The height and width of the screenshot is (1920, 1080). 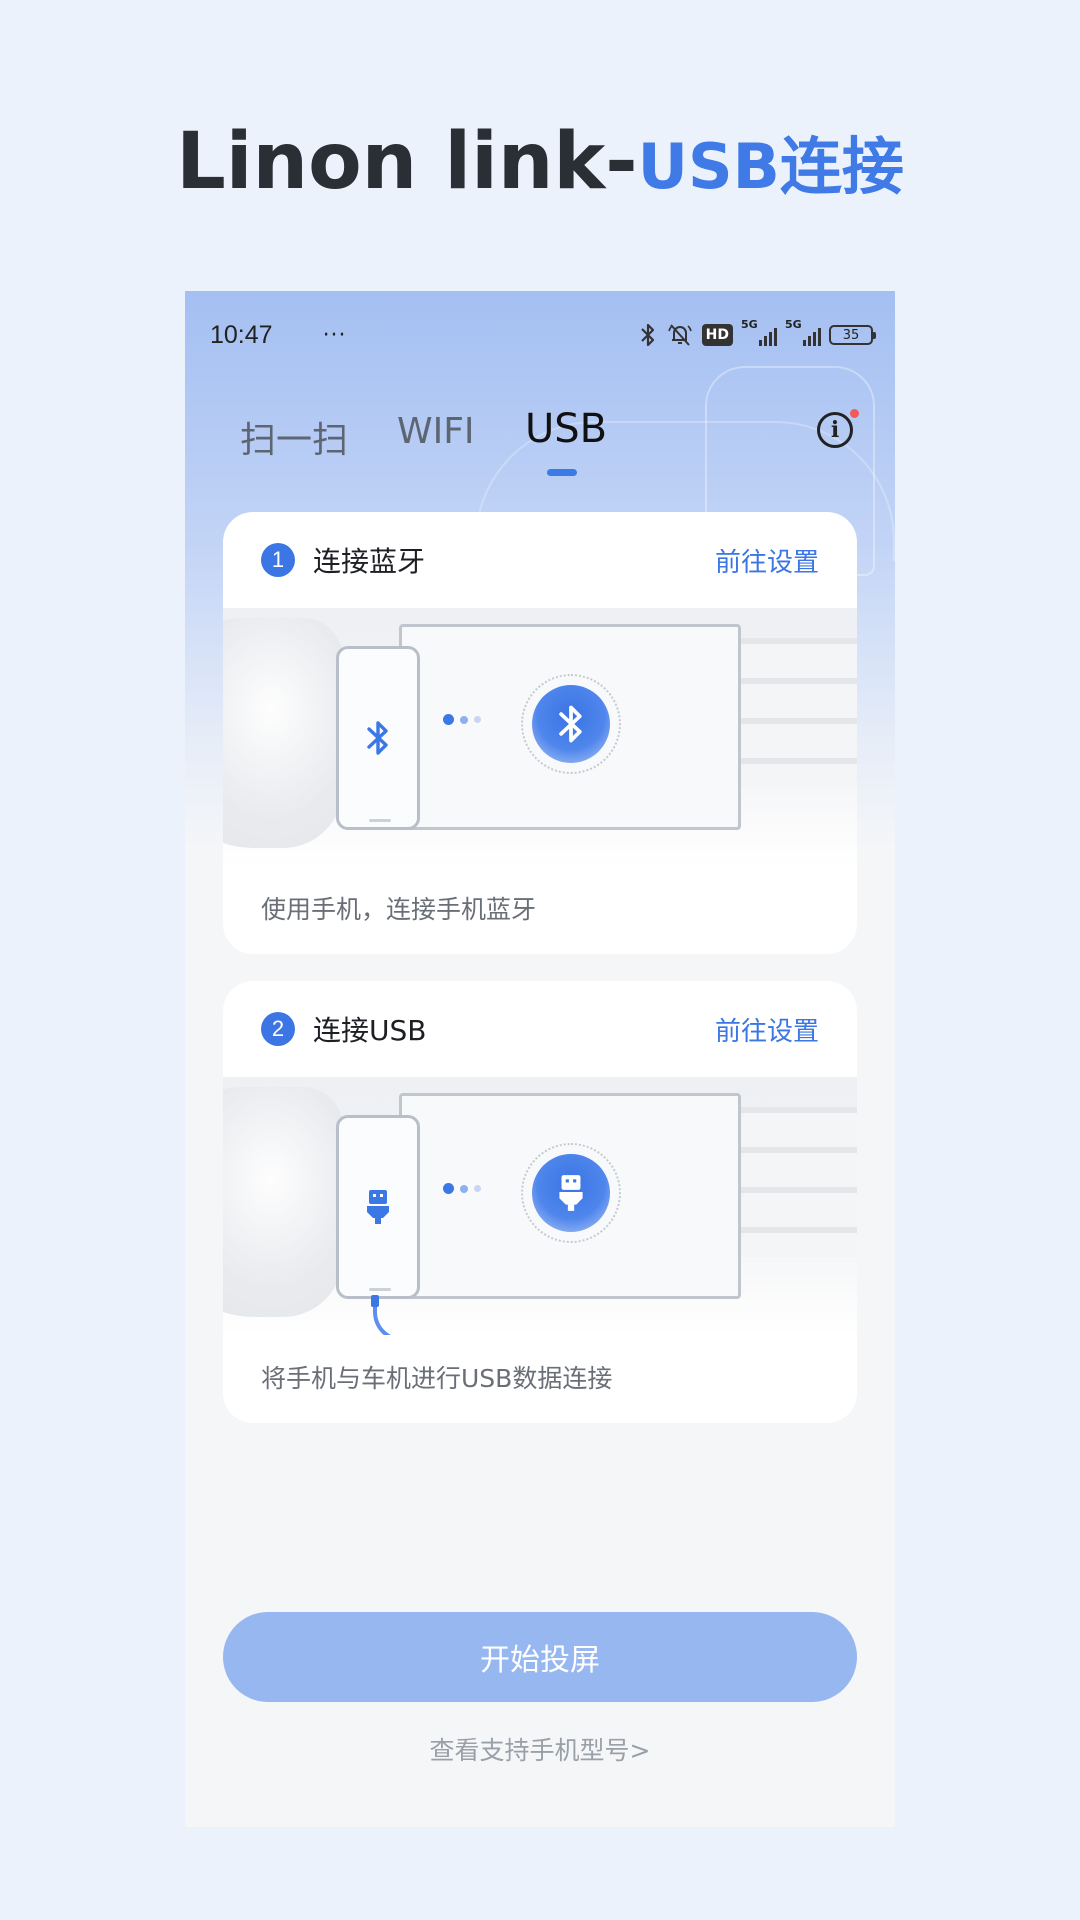 I want to click on step-description: 使用手机，连接手机蓝牙, so click(x=399, y=909).